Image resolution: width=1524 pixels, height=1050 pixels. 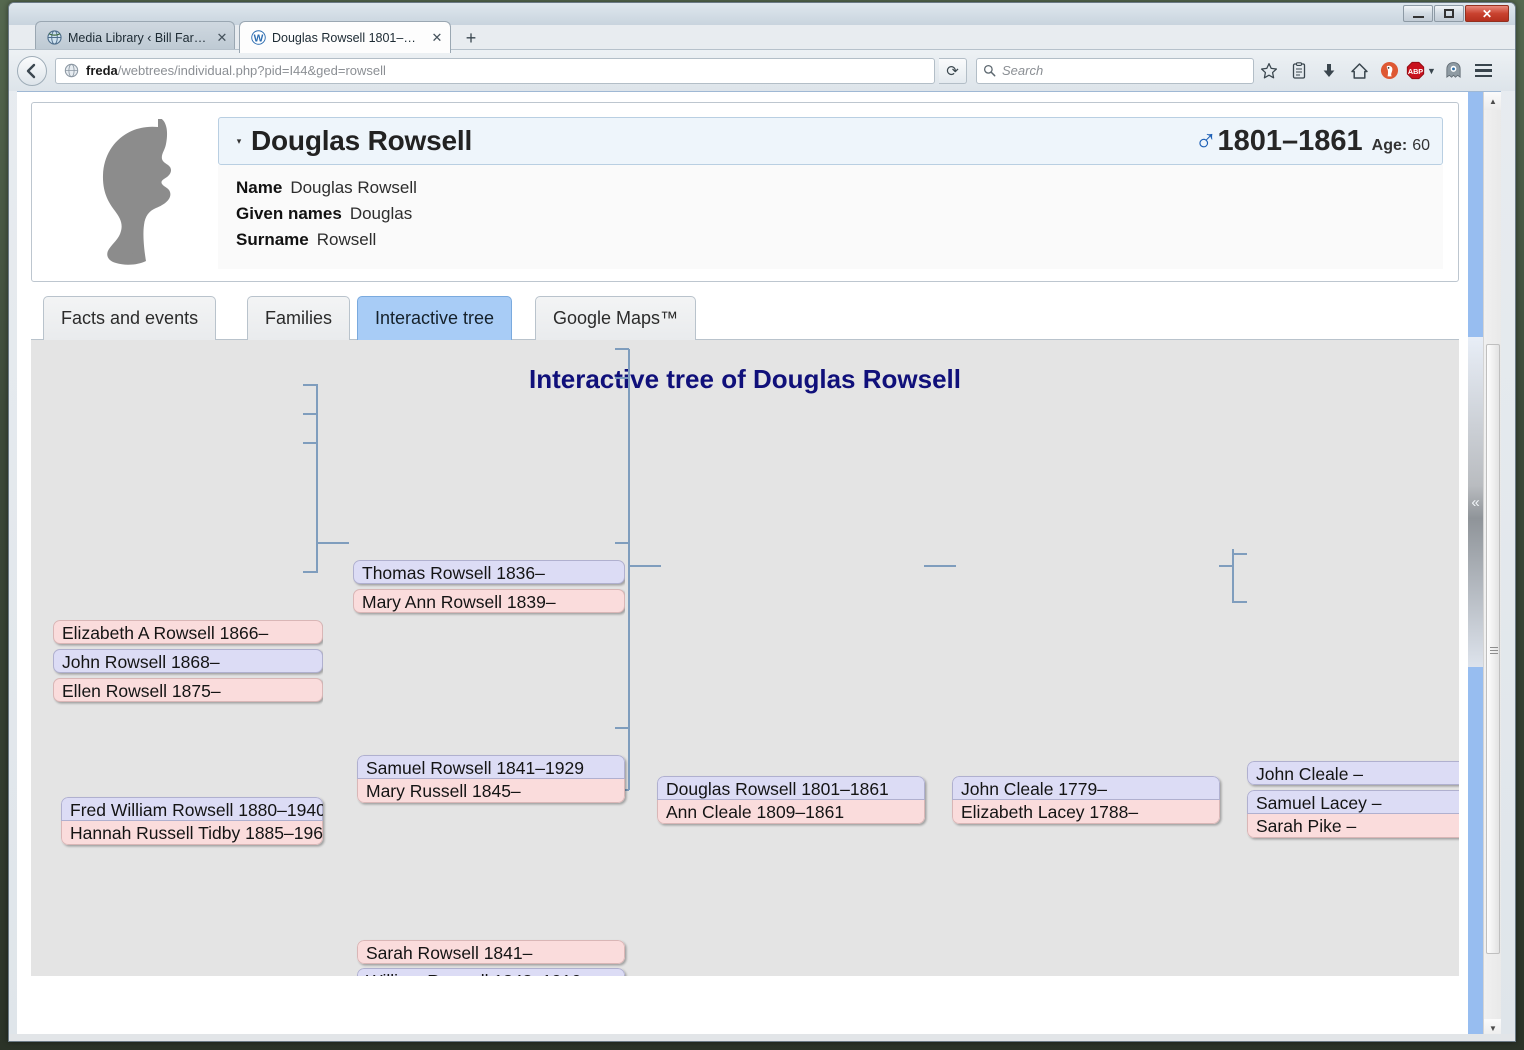 I want to click on detail-label: Name, so click(x=259, y=187).